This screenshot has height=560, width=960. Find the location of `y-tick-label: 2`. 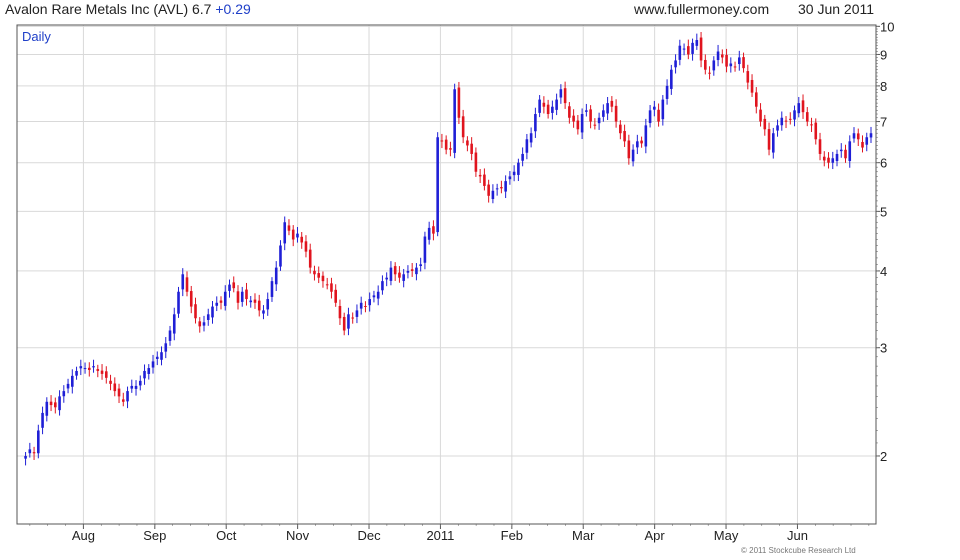

y-tick-label: 2 is located at coordinates (883, 456).